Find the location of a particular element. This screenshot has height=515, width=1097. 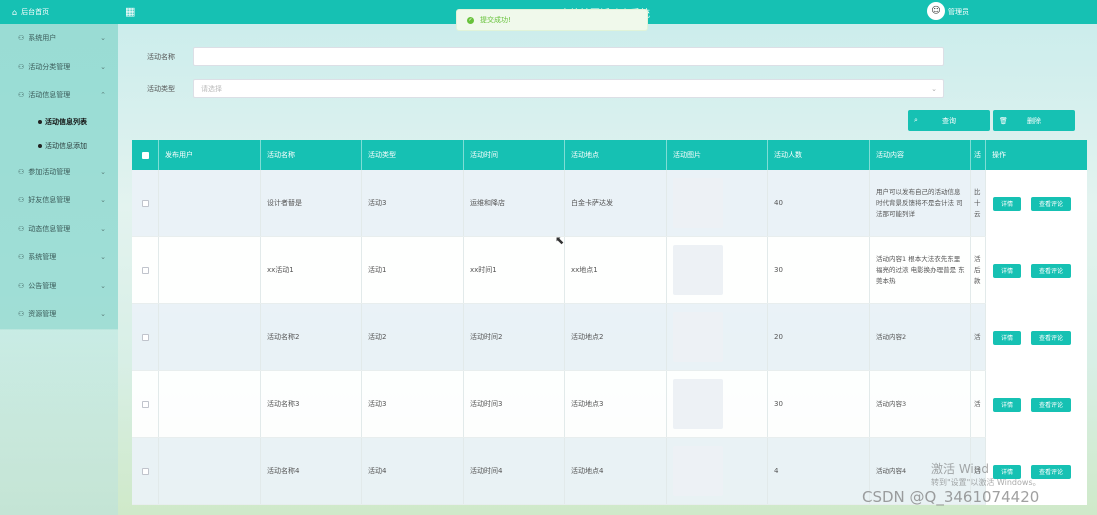

sidebar-item-label: 系统用户 is located at coordinates (42, 38).